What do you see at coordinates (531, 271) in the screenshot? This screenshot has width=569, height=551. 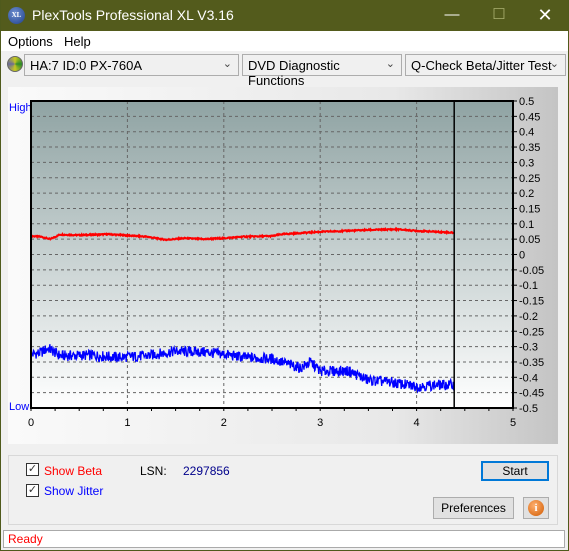 I see `y-tick-label: -0.05` at bounding box center [531, 271].